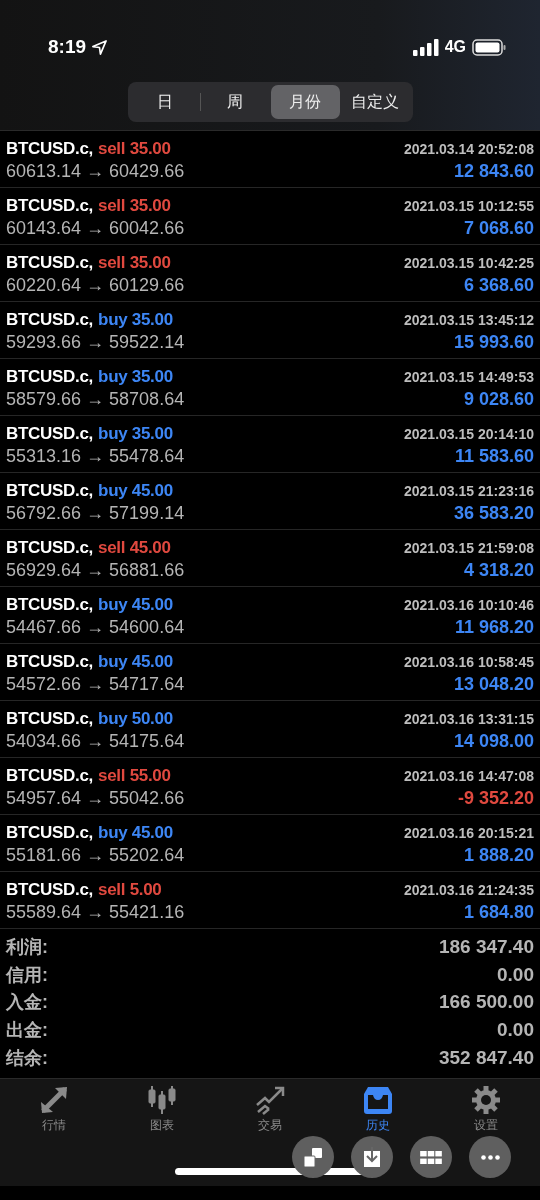 The height and width of the screenshot is (1200, 540). I want to click on price-range: 60220.64 → 60129.66, so click(95, 285).